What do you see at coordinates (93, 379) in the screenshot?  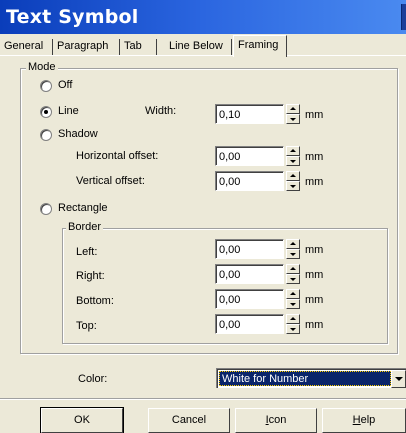 I see `color-label: Color:` at bounding box center [93, 379].